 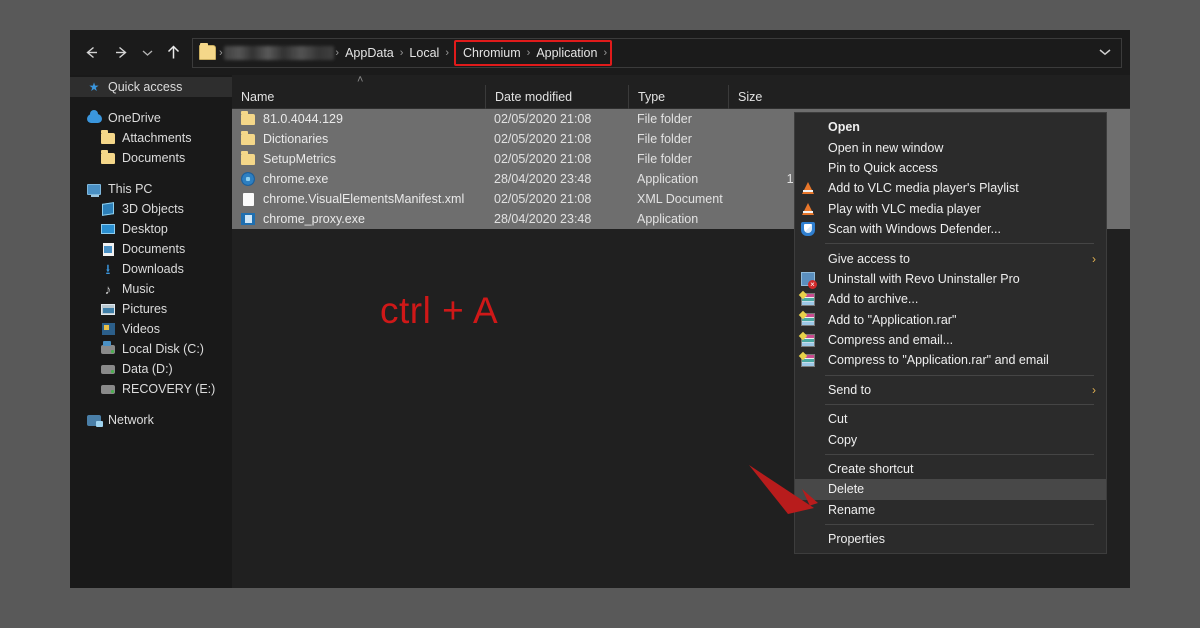 What do you see at coordinates (108, 369) in the screenshot?
I see `drive-icon` at bounding box center [108, 369].